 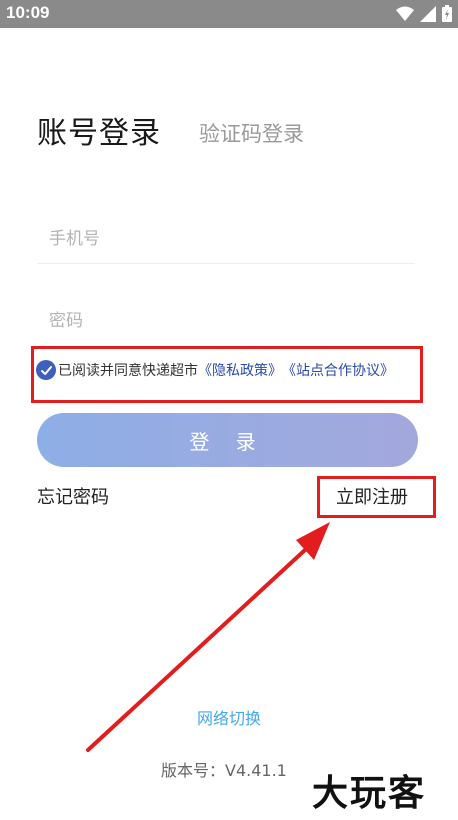 What do you see at coordinates (229, 717) in the screenshot?
I see `network-switch-link: 网络切换` at bounding box center [229, 717].